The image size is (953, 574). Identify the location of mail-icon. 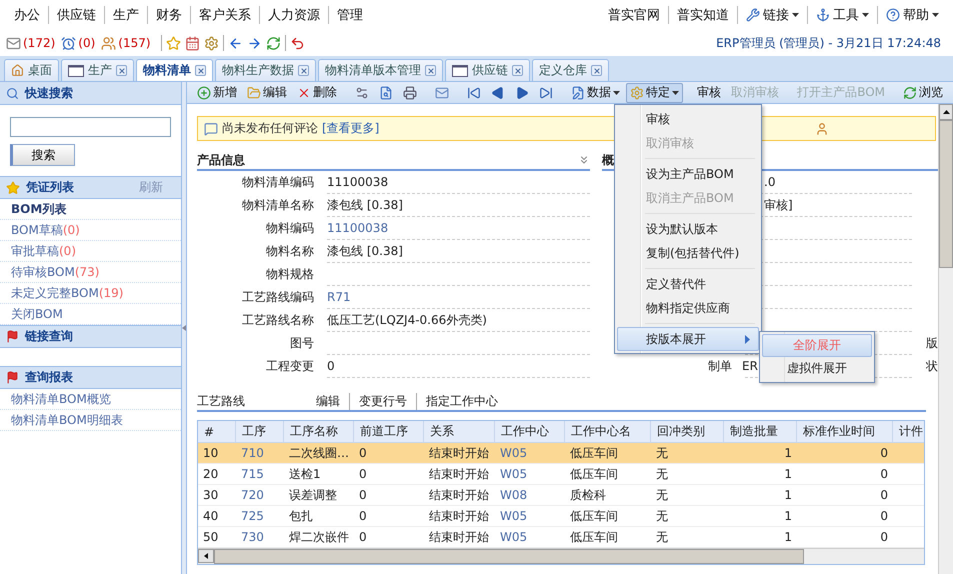
(13, 43).